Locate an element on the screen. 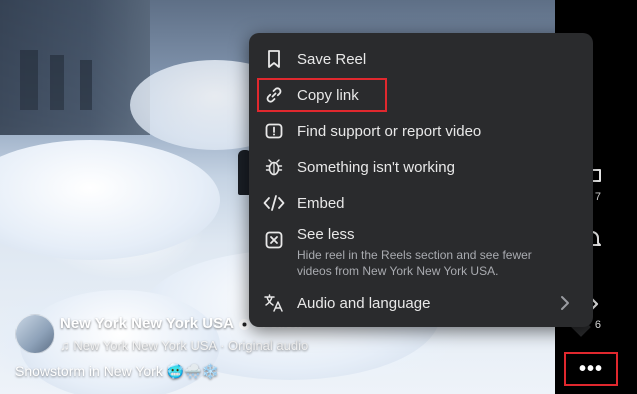 This screenshot has height=394, width=637. snow-pile is located at coordinates (110, 200).